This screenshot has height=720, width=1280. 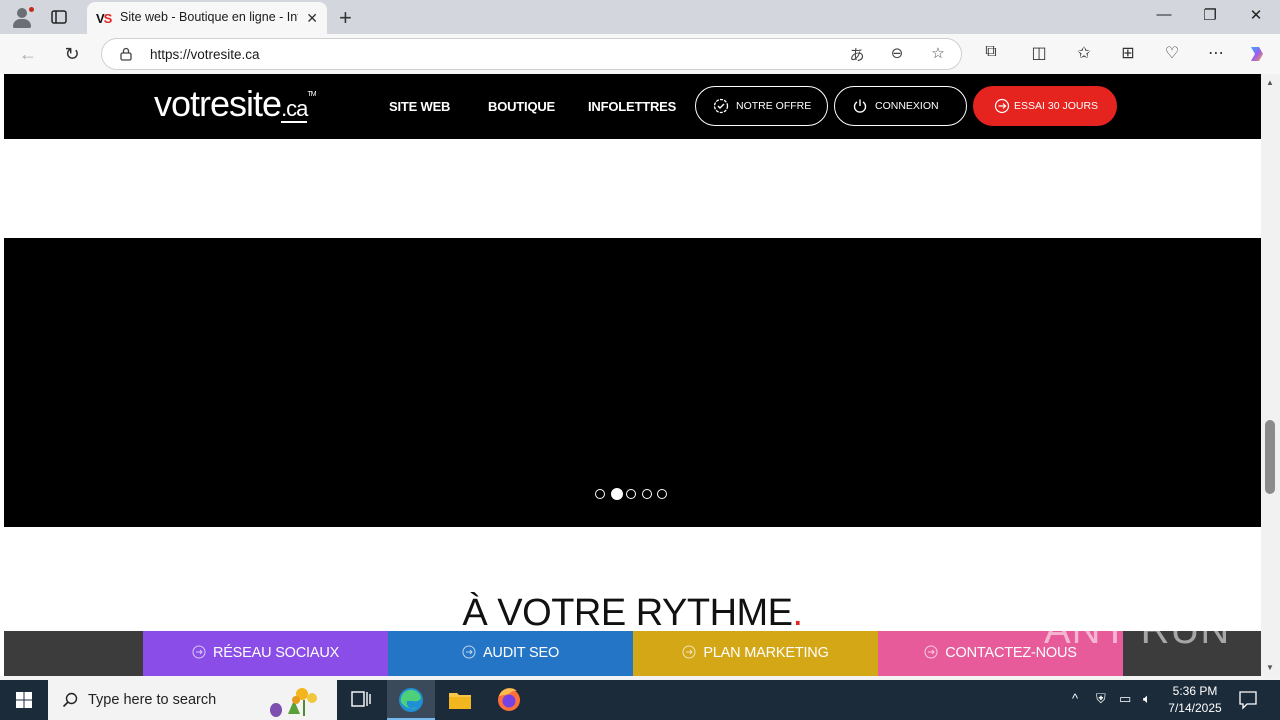 I want to click on connexion-button: CONNEXION, so click(x=900, y=106).